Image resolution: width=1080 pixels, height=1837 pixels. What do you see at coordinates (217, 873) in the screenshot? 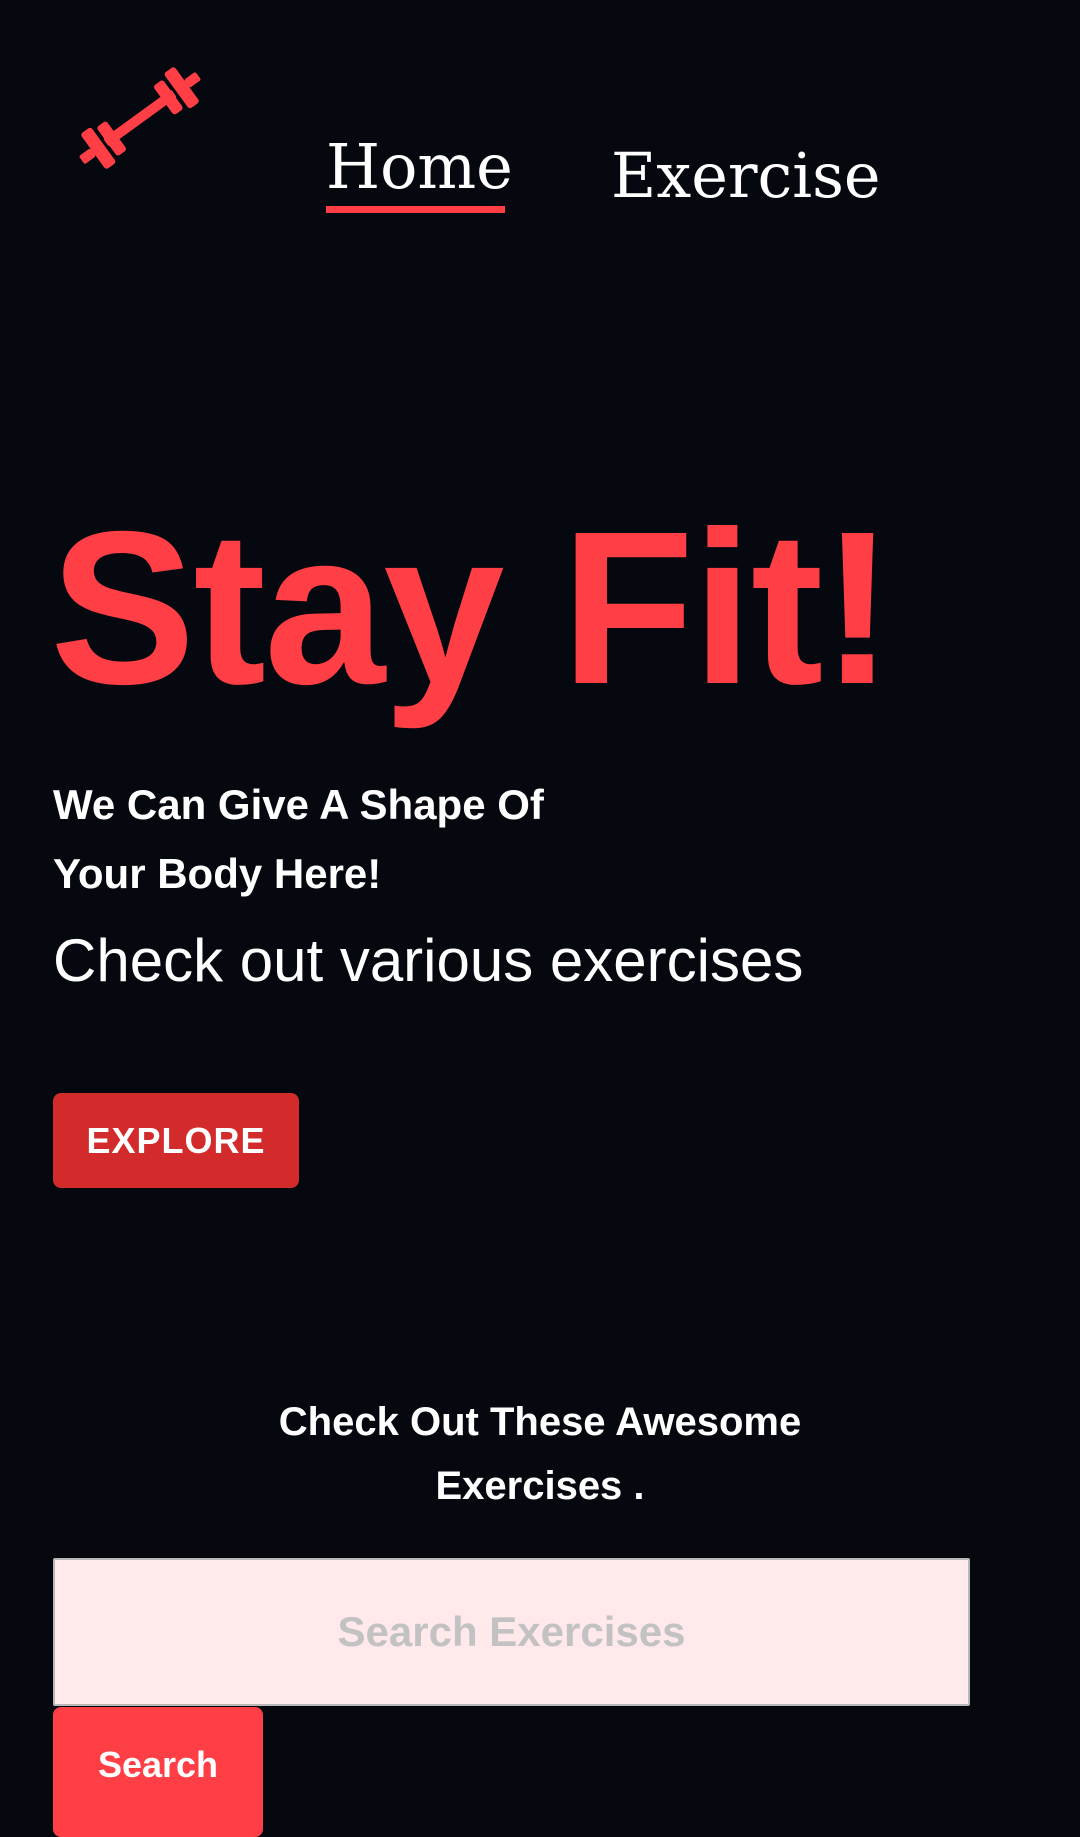
I see `hero-tagline-line-2: Your Body Here!` at bounding box center [217, 873].